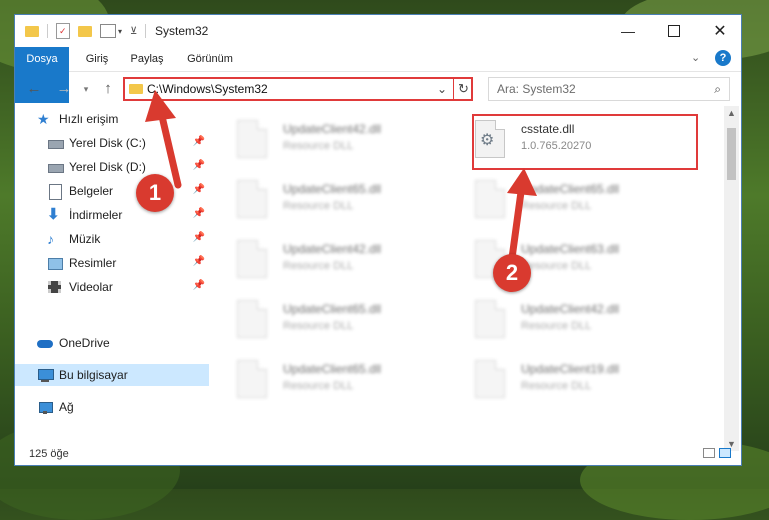 The height and width of the screenshot is (520, 769). Describe the element at coordinates (628, 31) in the screenshot. I see `minimize-button: —` at that location.